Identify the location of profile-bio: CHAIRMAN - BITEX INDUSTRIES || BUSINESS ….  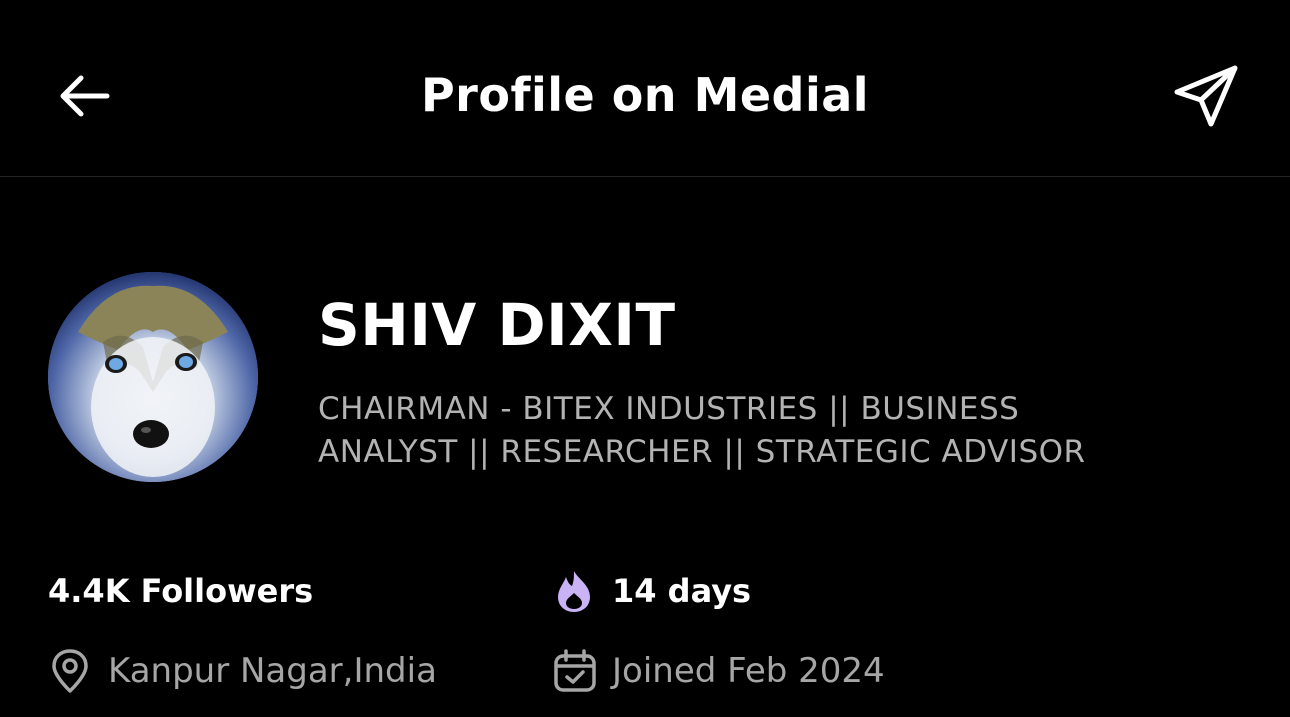
(758, 431).